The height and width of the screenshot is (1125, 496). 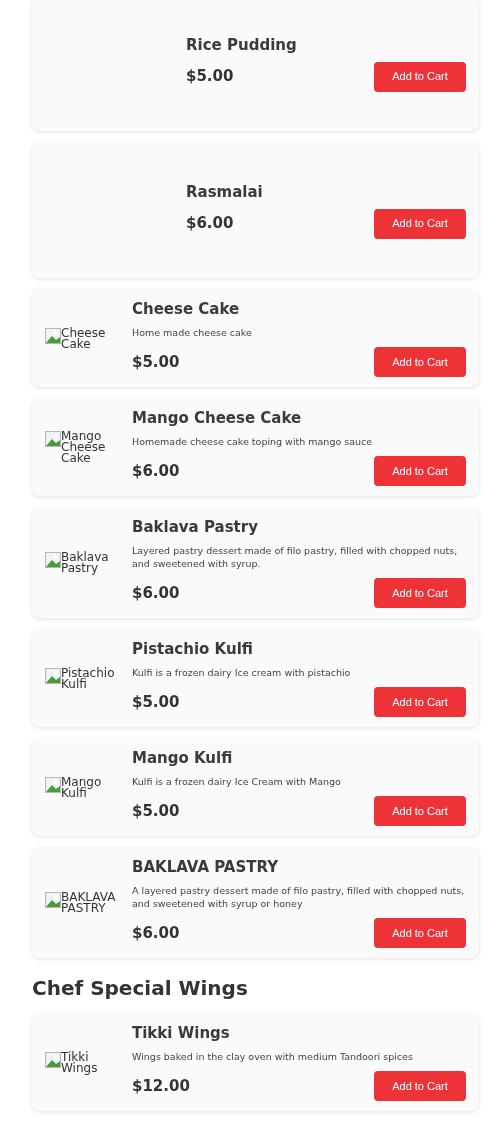 I want to click on image-alt-text: BAKLAVA PASTRY, so click(x=89, y=903).